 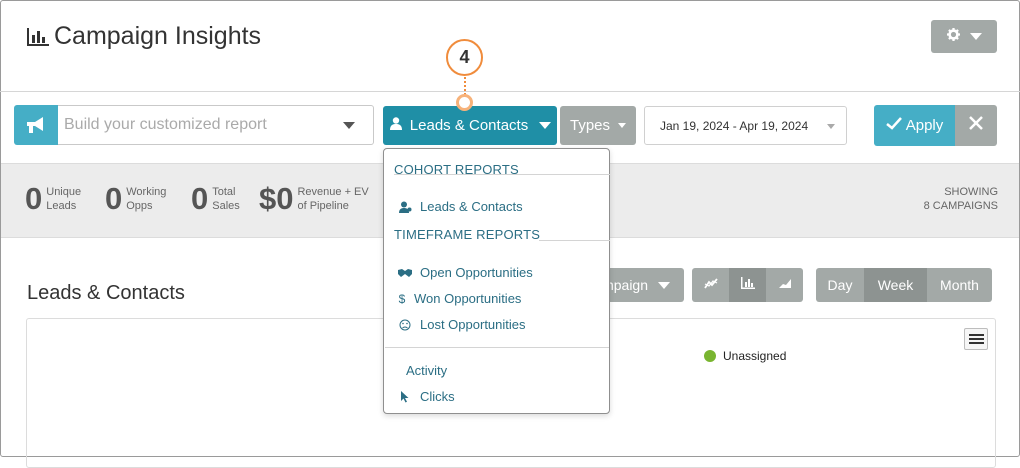 I want to click on period-month-button: Month, so click(x=959, y=285).